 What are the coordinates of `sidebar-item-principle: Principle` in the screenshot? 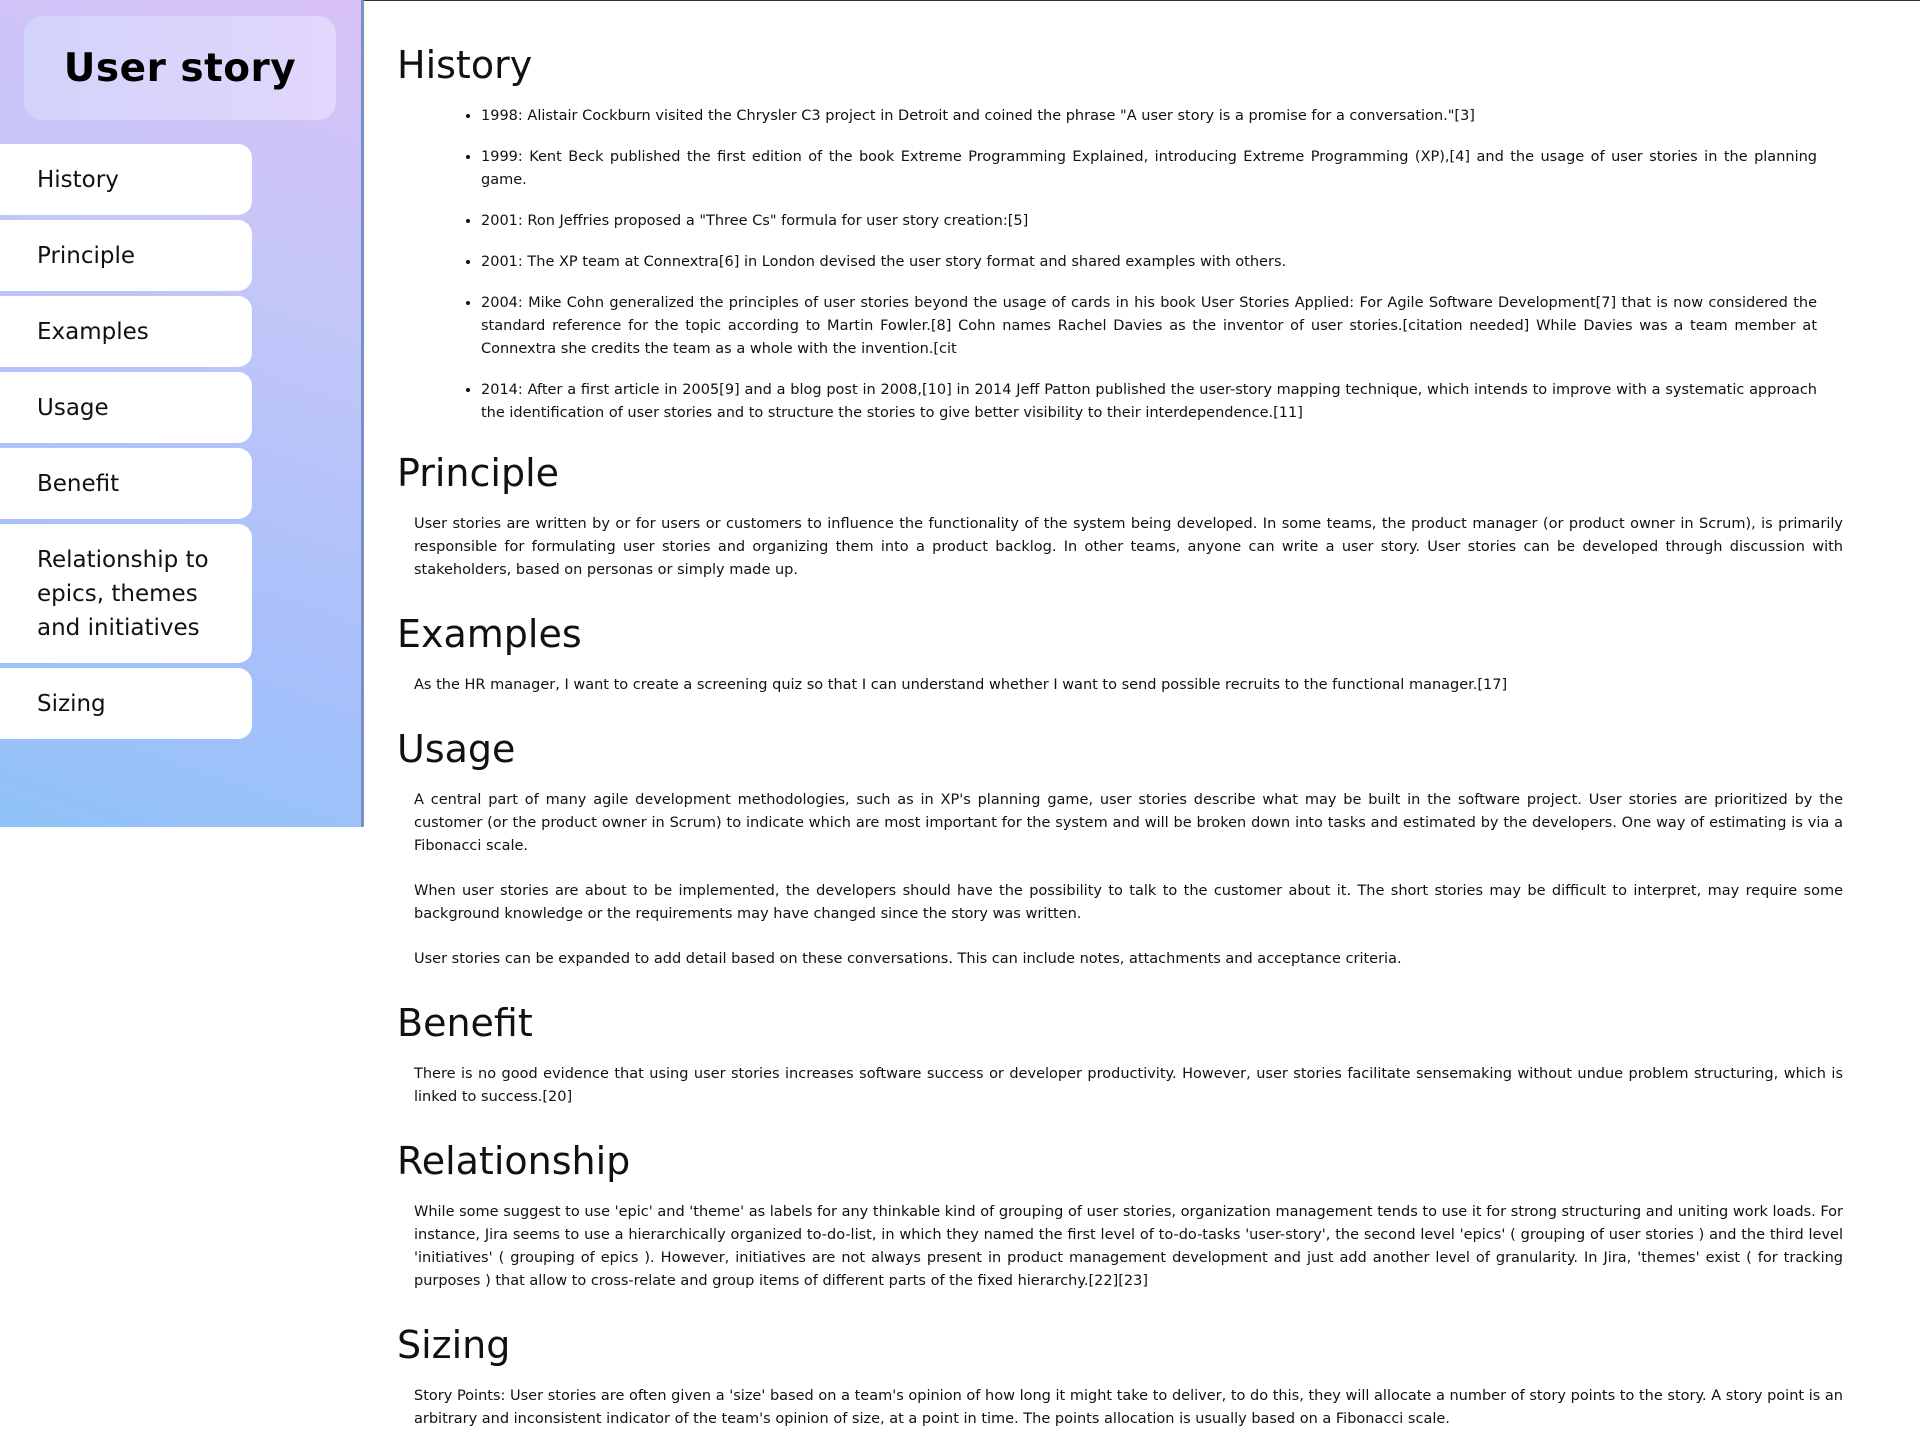 It's located at (126, 255).